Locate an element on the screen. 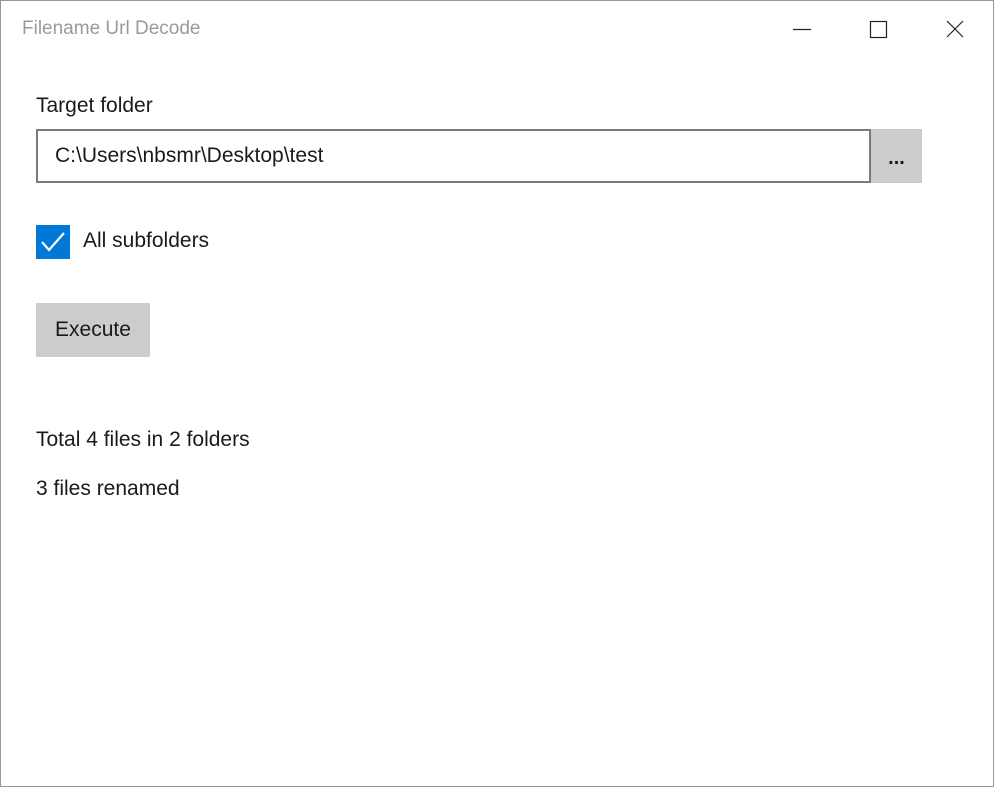  close-button is located at coordinates (955, 29).